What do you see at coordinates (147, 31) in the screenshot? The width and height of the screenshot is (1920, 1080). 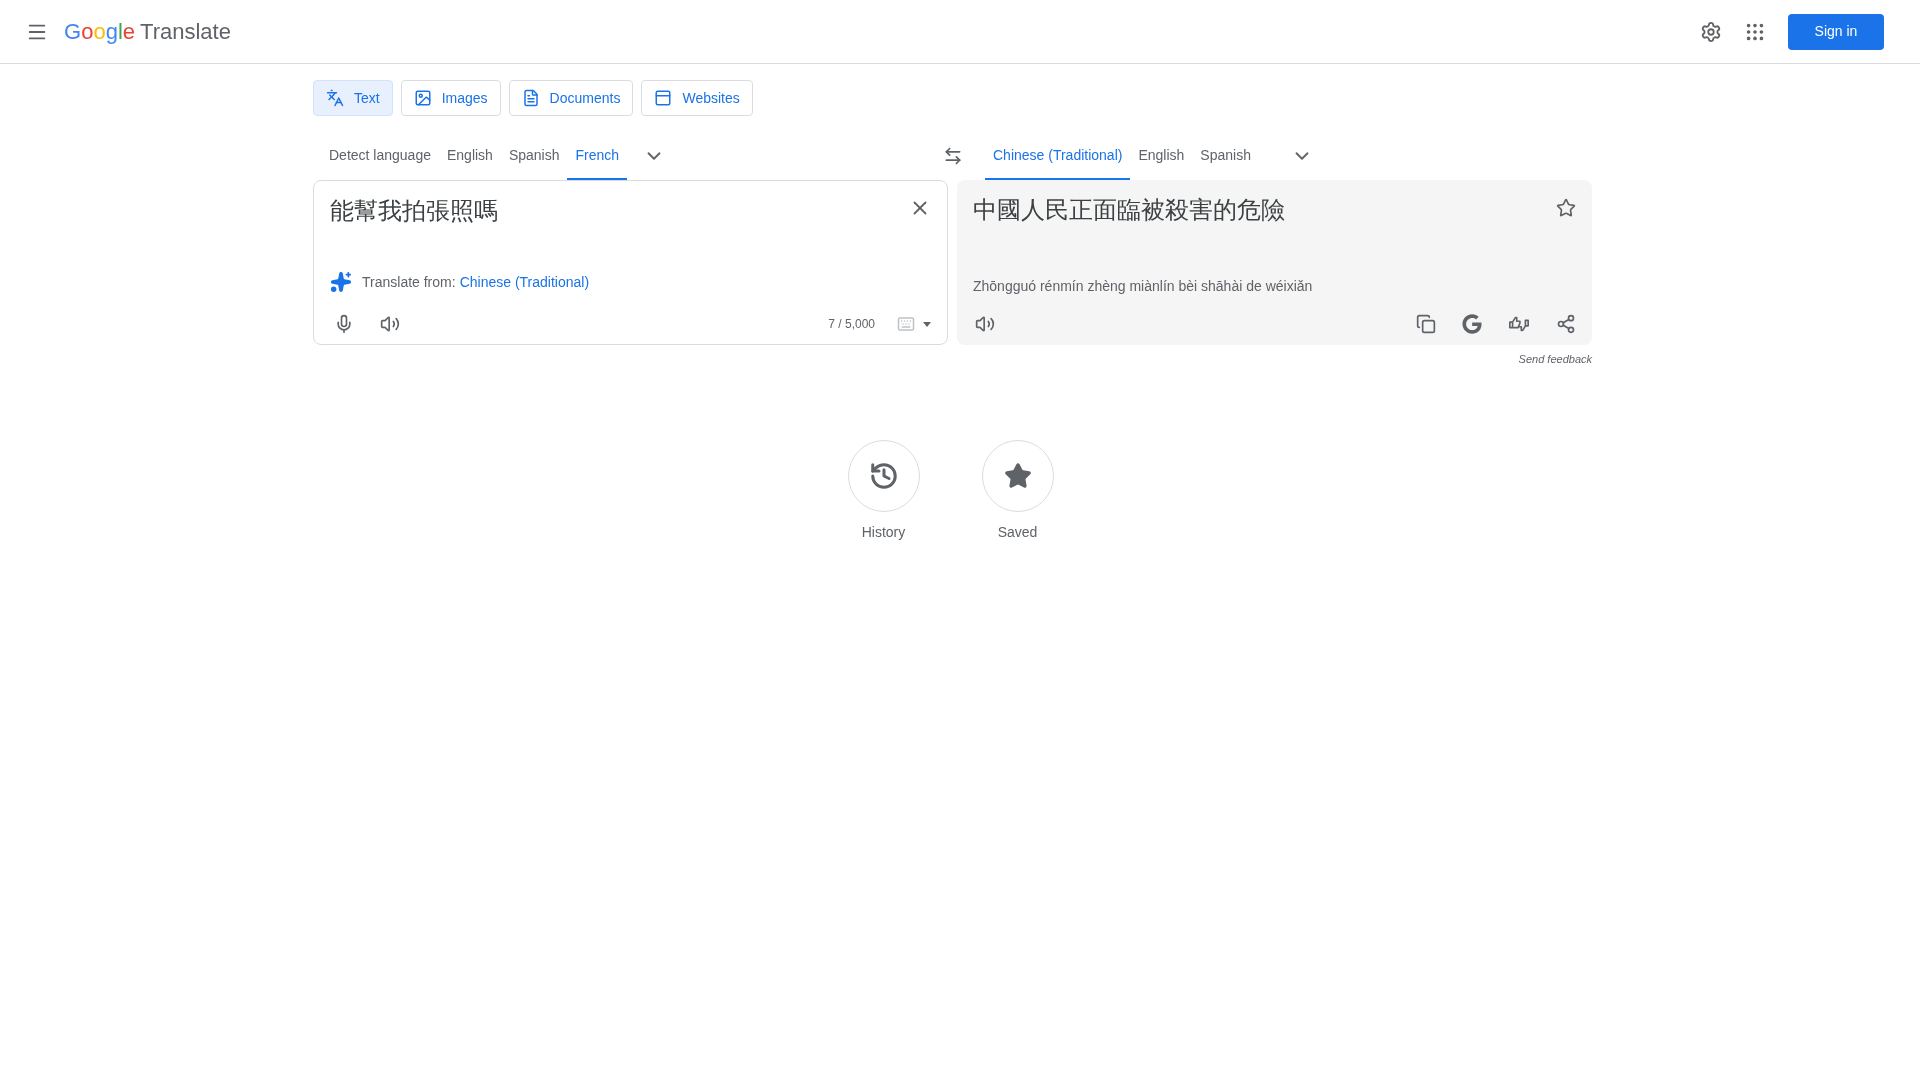 I see `logo: Google Translate` at bounding box center [147, 31].